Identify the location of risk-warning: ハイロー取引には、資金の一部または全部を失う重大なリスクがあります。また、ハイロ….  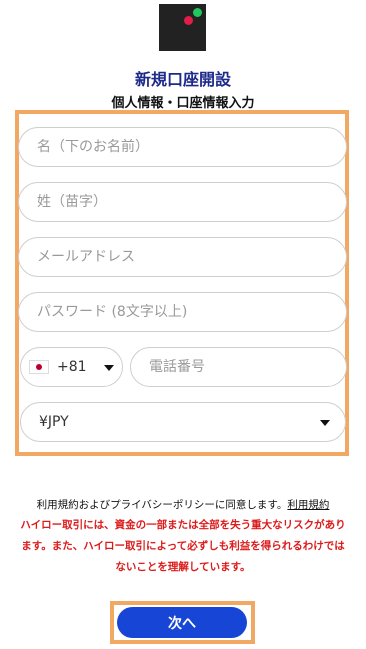
(183, 546).